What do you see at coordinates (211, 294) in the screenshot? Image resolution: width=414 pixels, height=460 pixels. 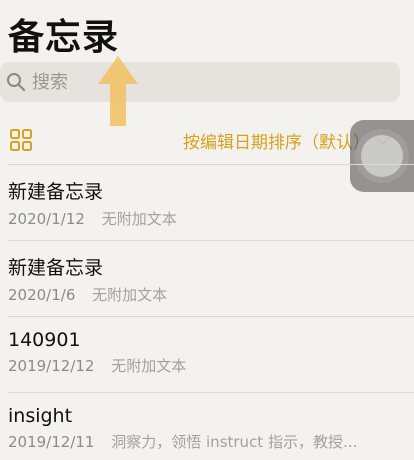 I see `note-meta: 2020/1/6 无附加文本` at bounding box center [211, 294].